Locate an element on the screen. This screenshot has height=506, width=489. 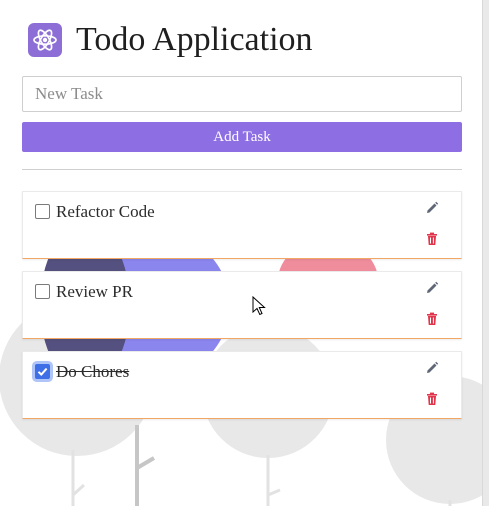
todo-label: Refactor Code is located at coordinates (105, 211).